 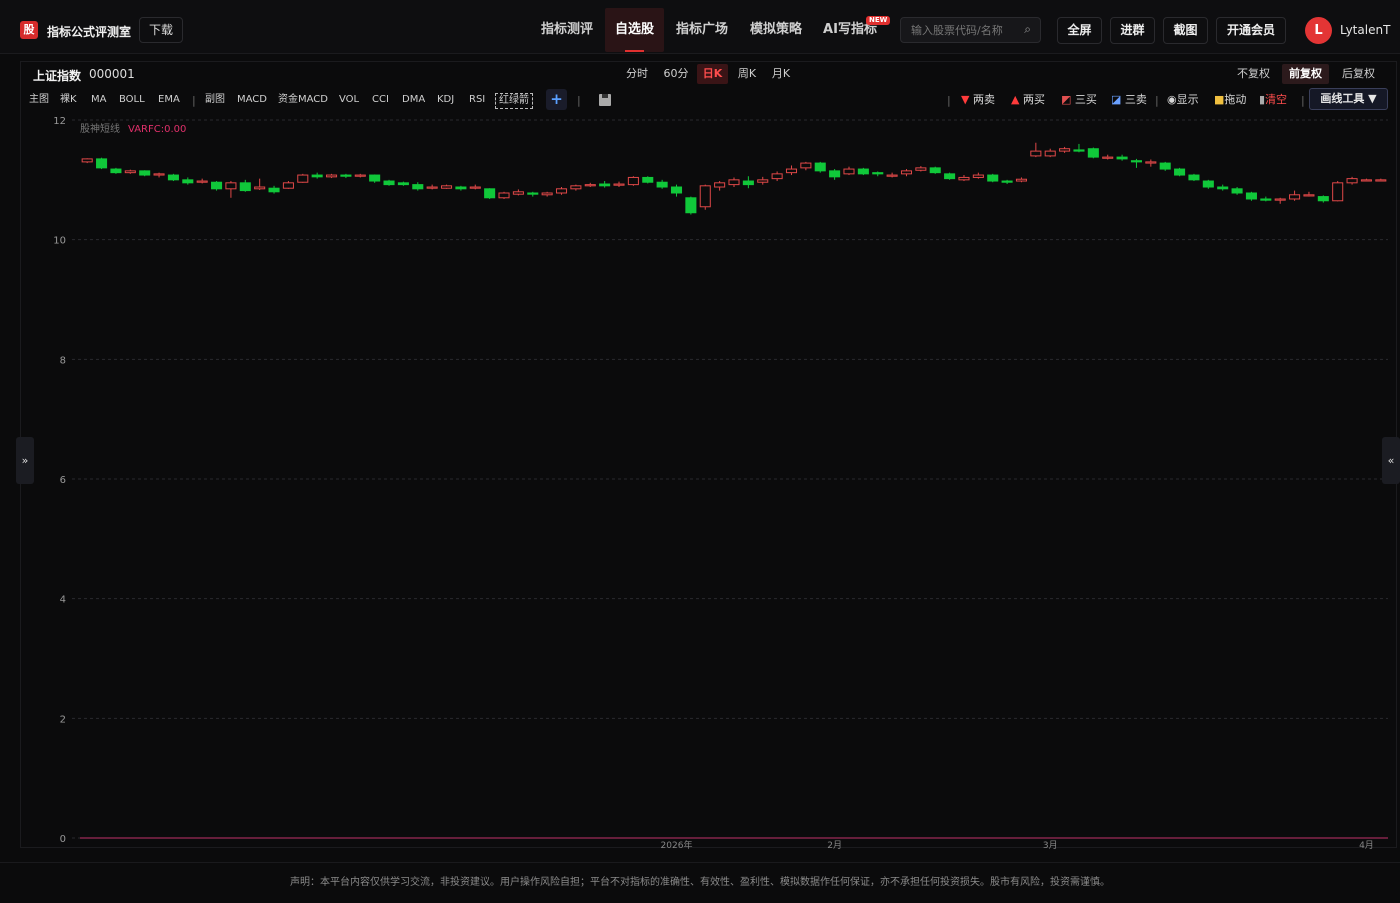 What do you see at coordinates (556, 99) in the screenshot?
I see `add-indicator-button: +` at bounding box center [556, 99].